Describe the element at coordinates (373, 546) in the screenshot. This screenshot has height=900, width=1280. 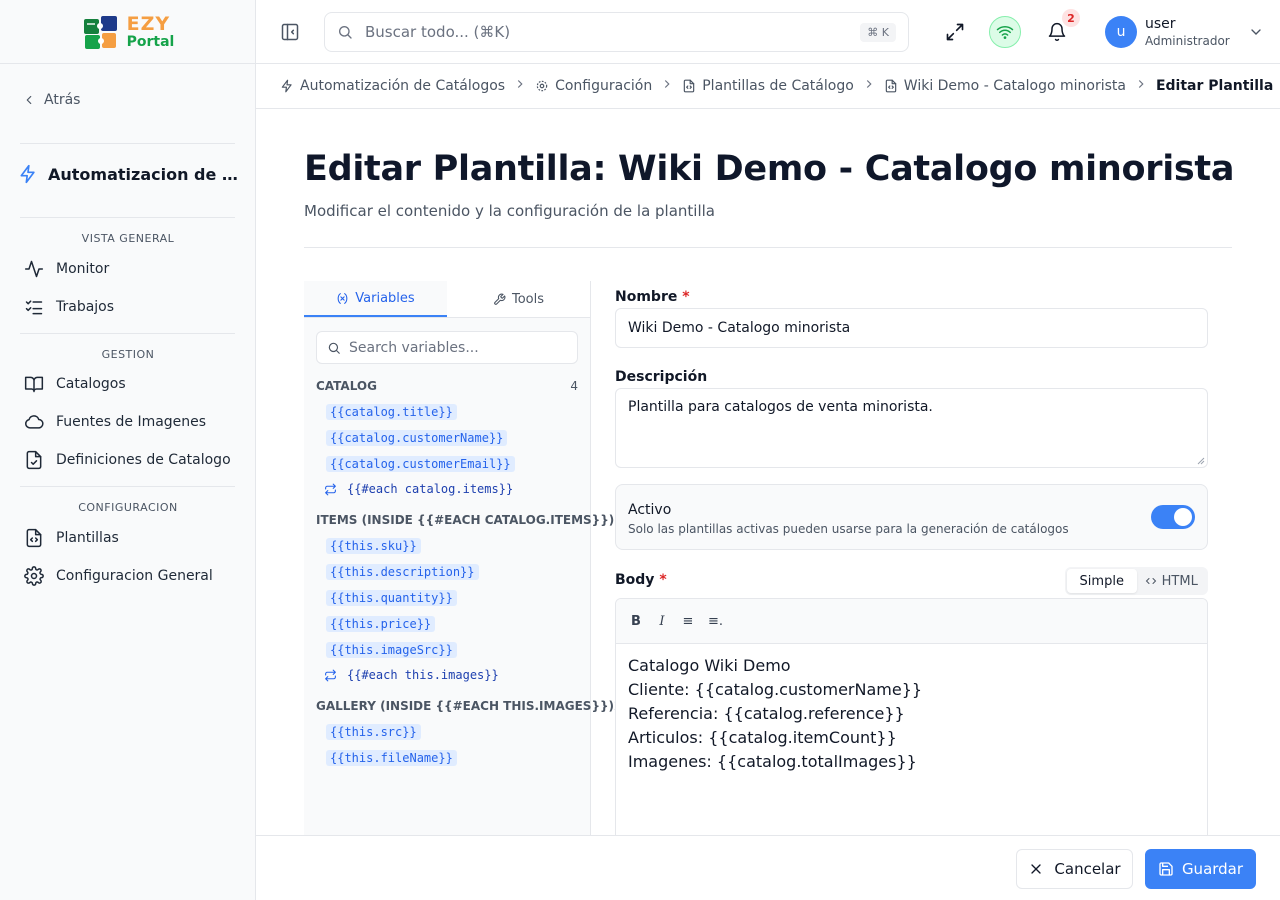
I see `variable-chip: {{this.sku}}` at that location.